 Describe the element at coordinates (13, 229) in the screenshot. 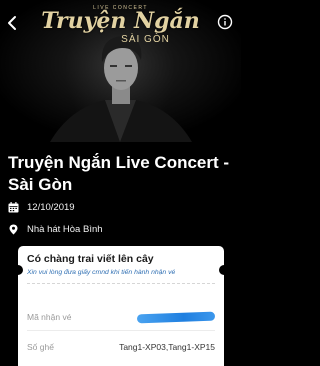

I see `location-pin-icon` at that location.